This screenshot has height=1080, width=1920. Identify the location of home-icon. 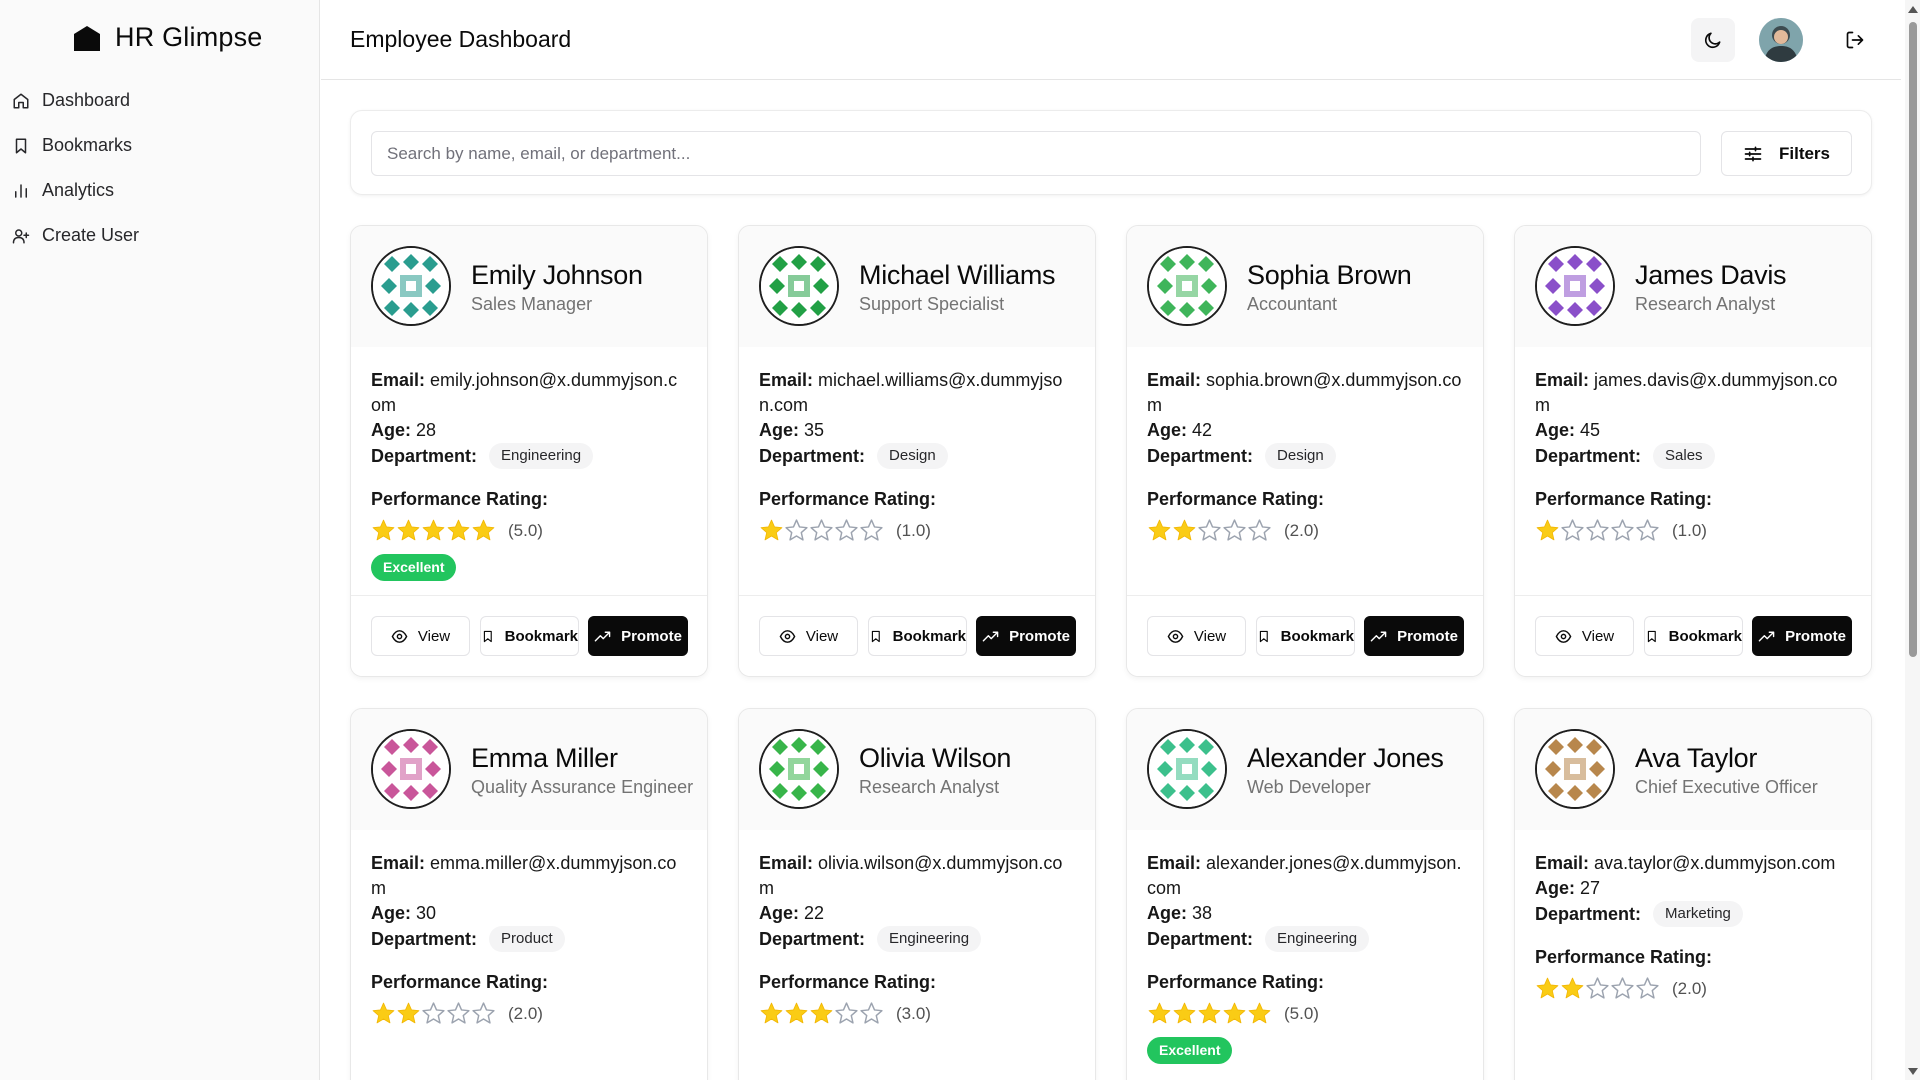
(21, 100).